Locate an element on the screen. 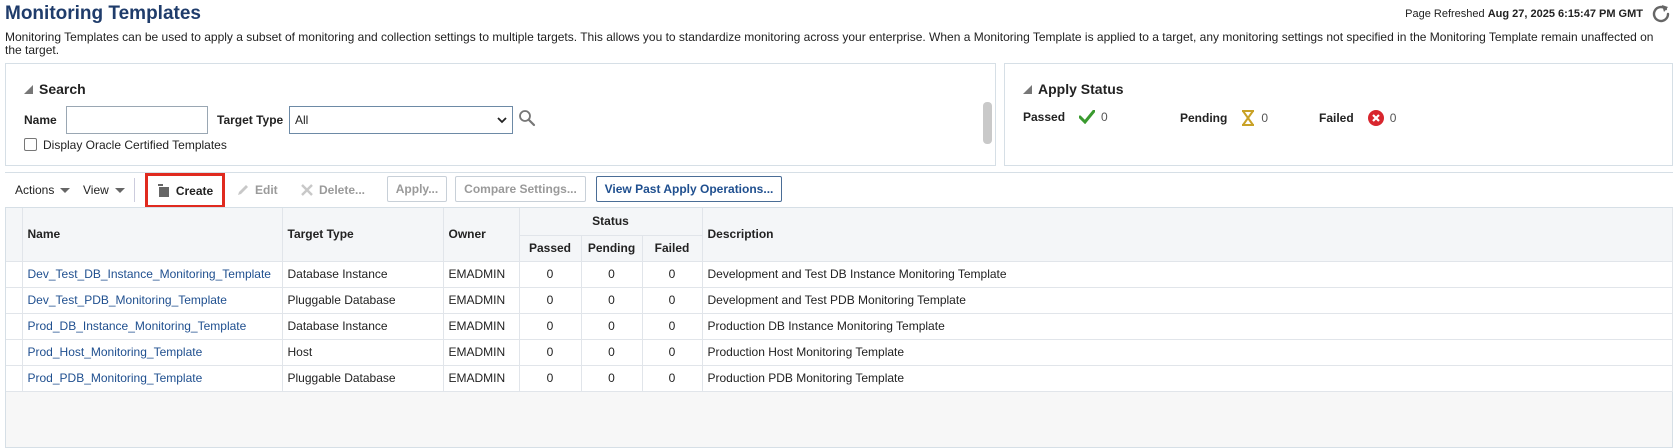 This screenshot has width=1677, height=448. template-name-cell: Prod_Host_Monitoring_Template is located at coordinates (152, 352).